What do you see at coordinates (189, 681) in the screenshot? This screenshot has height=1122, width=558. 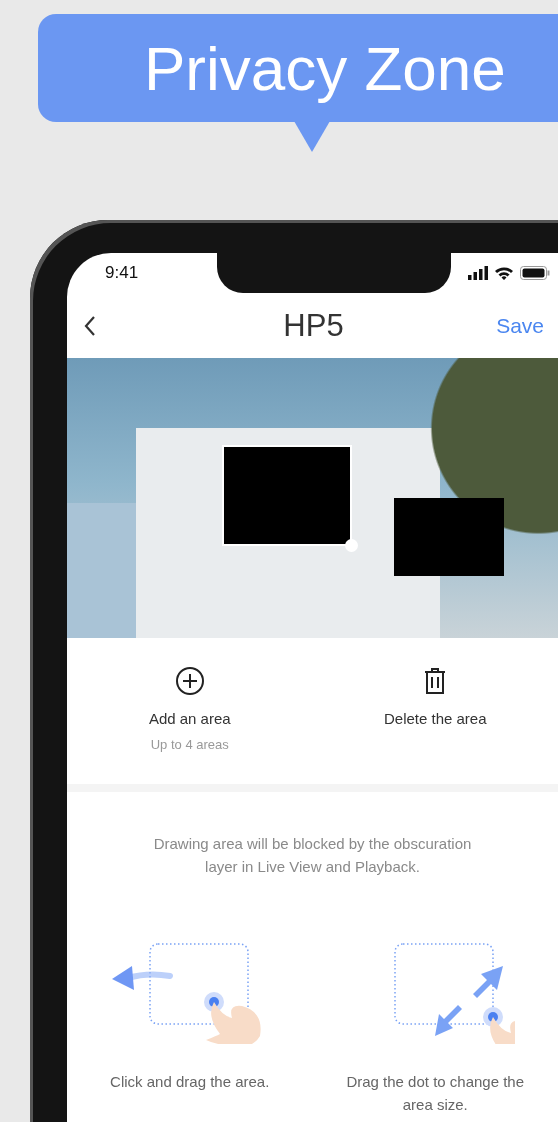 I see `add-icon` at bounding box center [189, 681].